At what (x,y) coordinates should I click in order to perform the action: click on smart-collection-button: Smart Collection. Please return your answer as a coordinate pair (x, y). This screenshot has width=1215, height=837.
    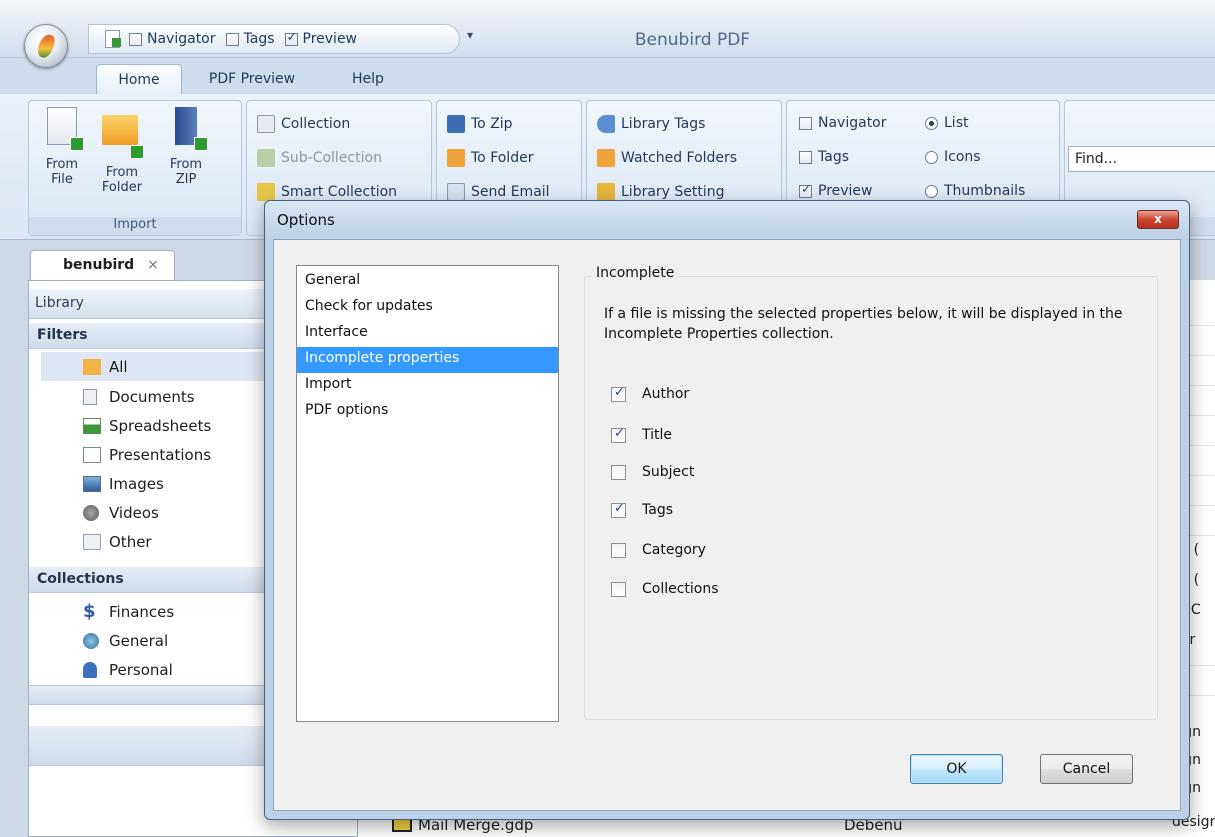
    Looking at the image, I should click on (327, 192).